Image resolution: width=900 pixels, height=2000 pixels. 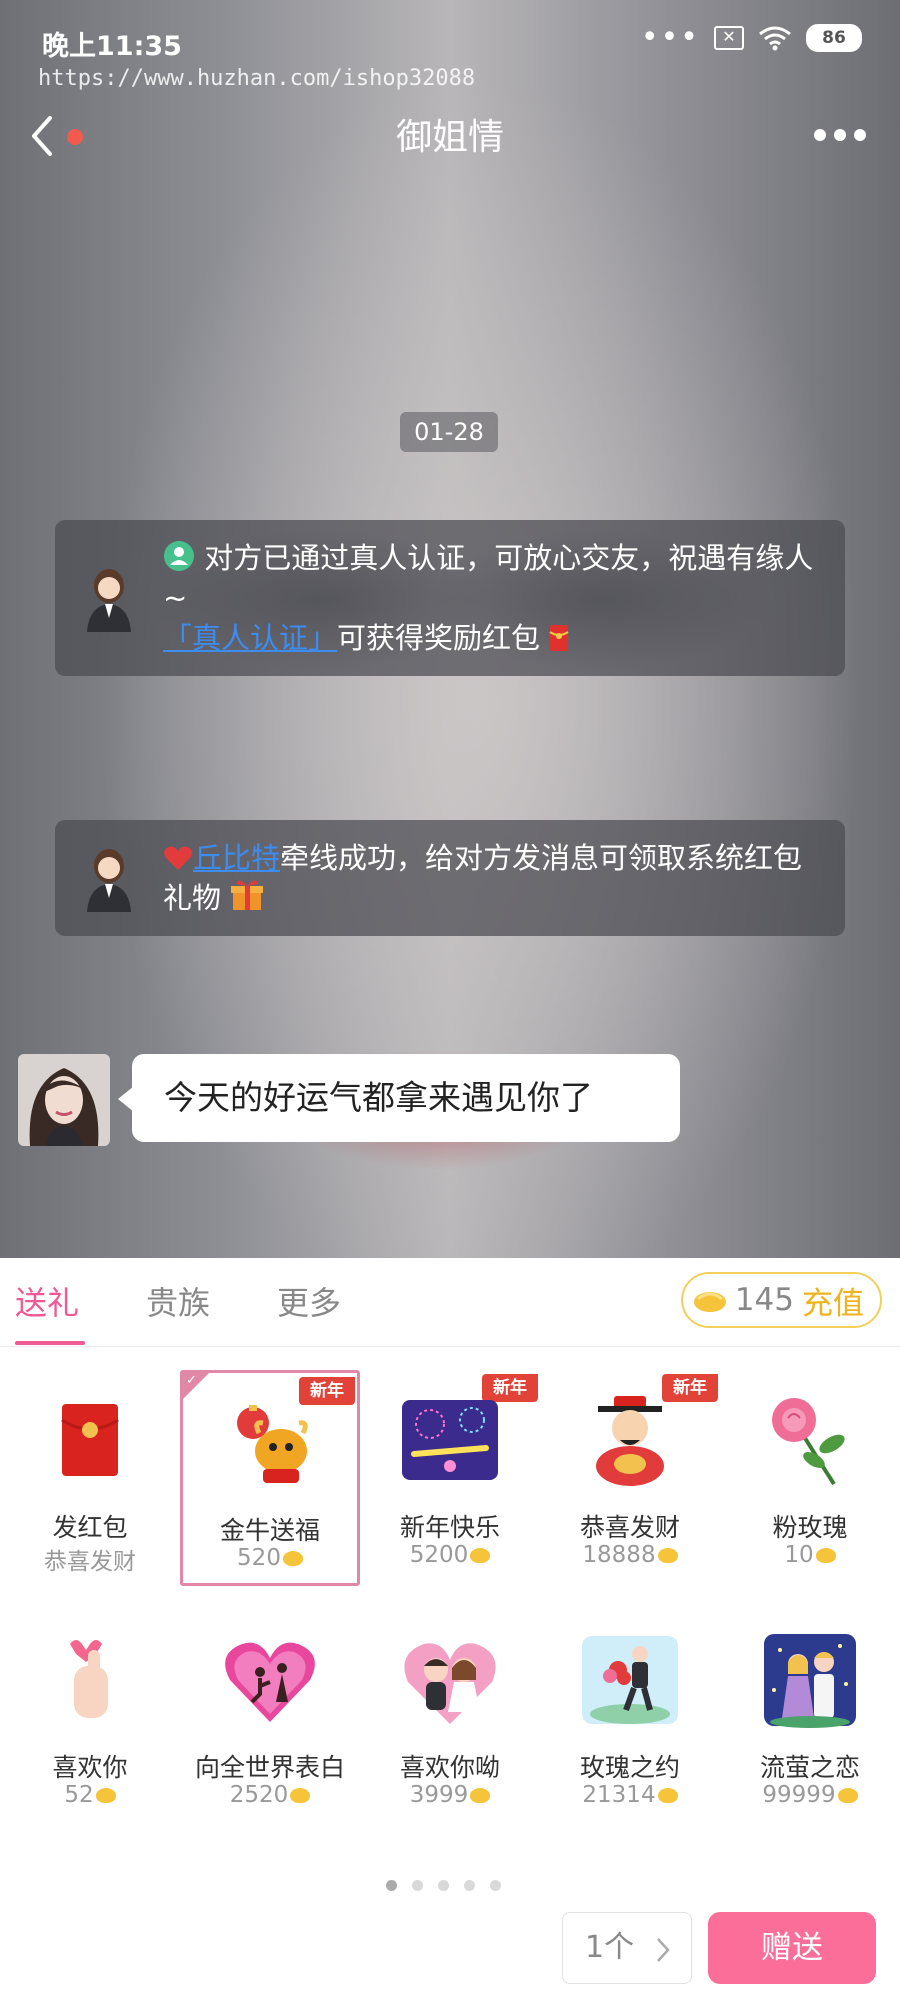 What do you see at coordinates (799, 1555) in the screenshot?
I see `gift-price-value: 10` at bounding box center [799, 1555].